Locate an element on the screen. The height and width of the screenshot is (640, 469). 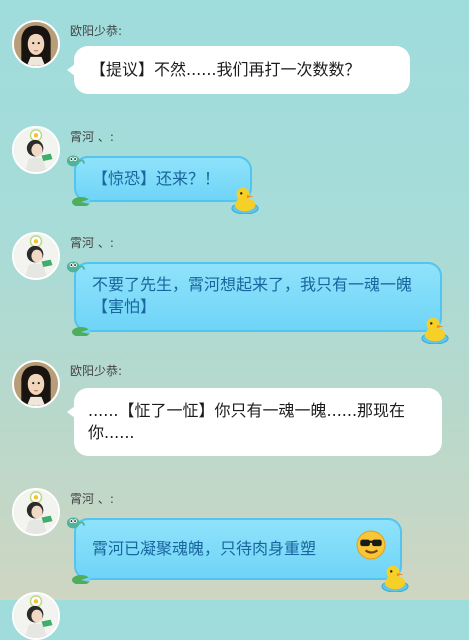
message-text: 不要了先生，霄河想起来了，我只有一魂一魄【害怕】 is located at coordinates (252, 295).